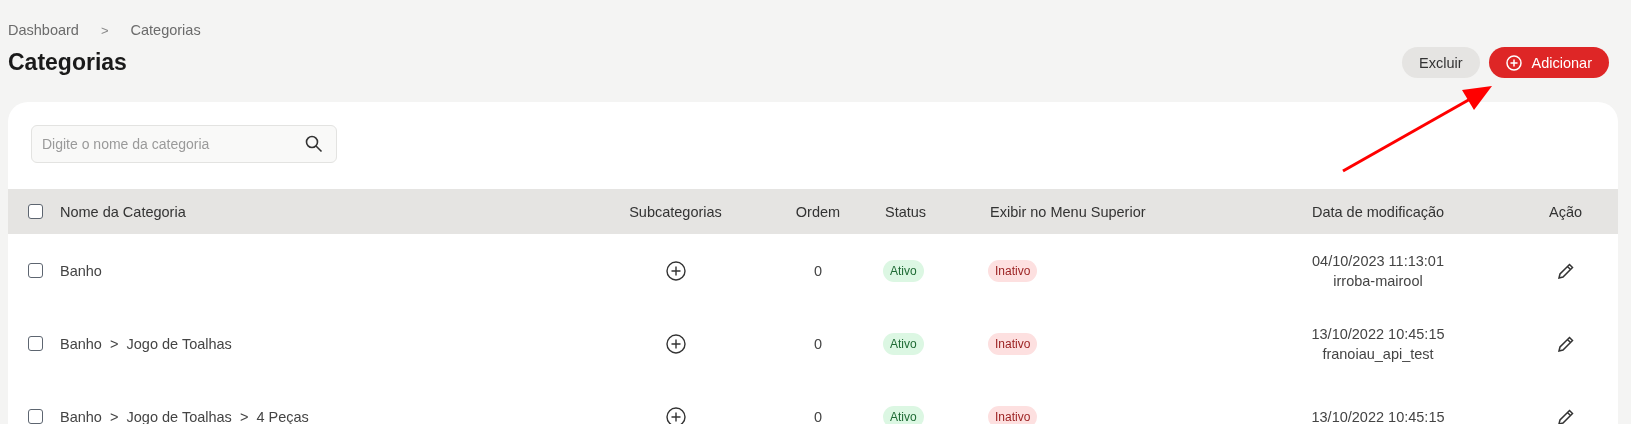 This screenshot has height=424, width=1631. Describe the element at coordinates (146, 343) in the screenshot. I see `category-name: Banho > Jogo de Toalhas` at that location.